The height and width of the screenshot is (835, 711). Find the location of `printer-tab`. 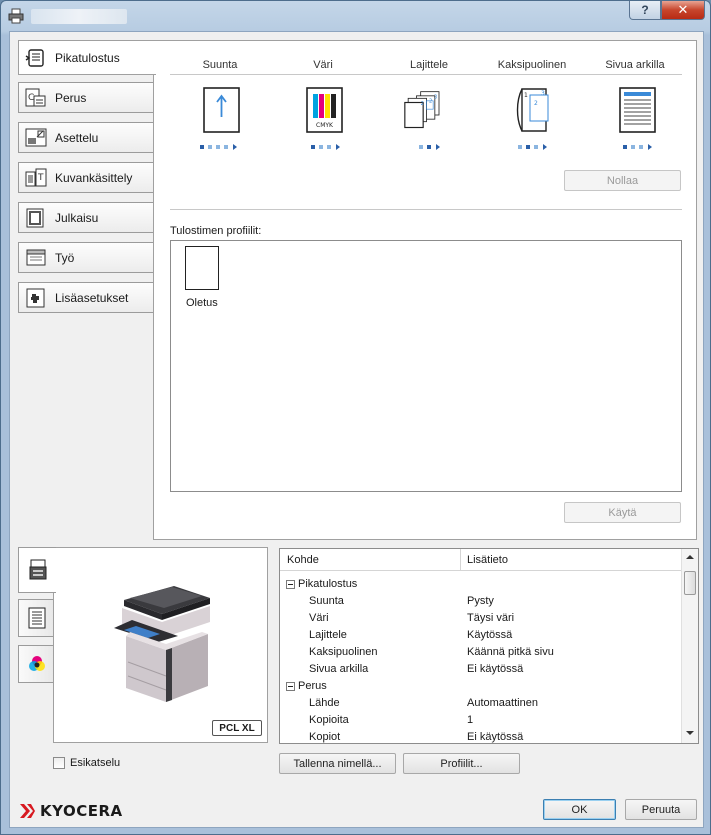

printer-tab is located at coordinates (37, 570).